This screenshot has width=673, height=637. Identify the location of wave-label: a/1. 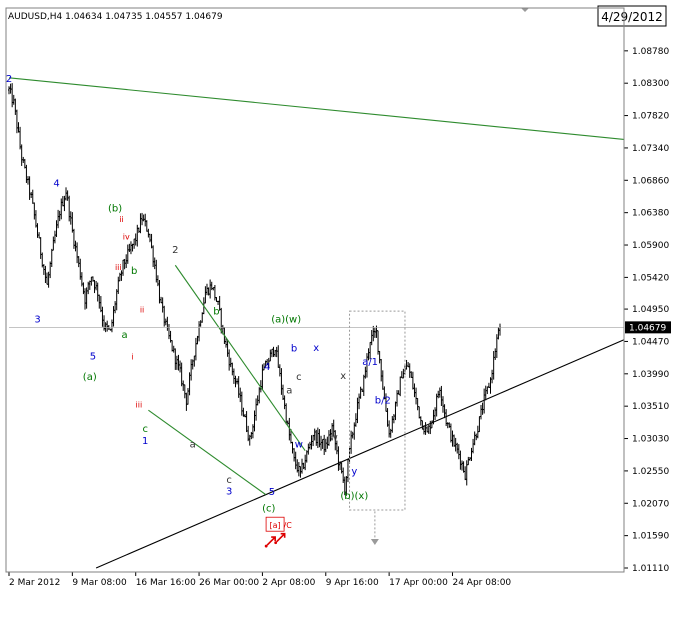
(370, 362).